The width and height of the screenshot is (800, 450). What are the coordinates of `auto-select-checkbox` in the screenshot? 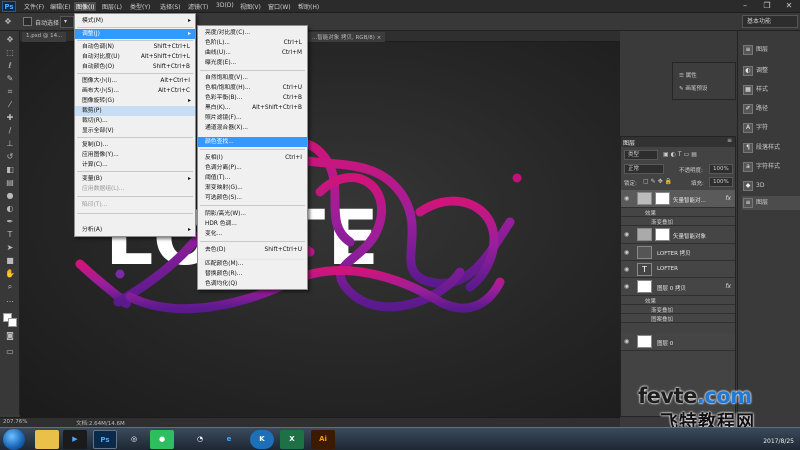 It's located at (27, 21).